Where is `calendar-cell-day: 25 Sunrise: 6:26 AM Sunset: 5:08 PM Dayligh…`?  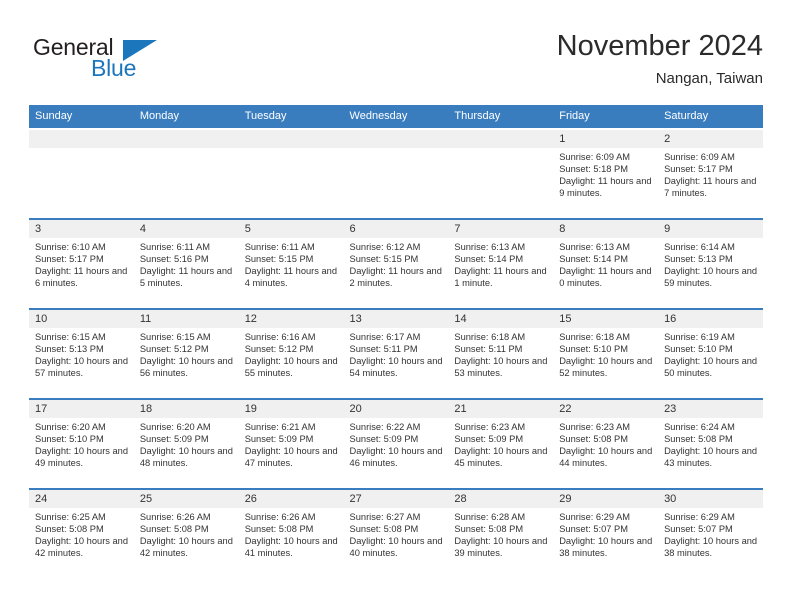
calendar-cell-day: 25 Sunrise: 6:26 AM Sunset: 5:08 PM Dayligh… is located at coordinates (186, 533).